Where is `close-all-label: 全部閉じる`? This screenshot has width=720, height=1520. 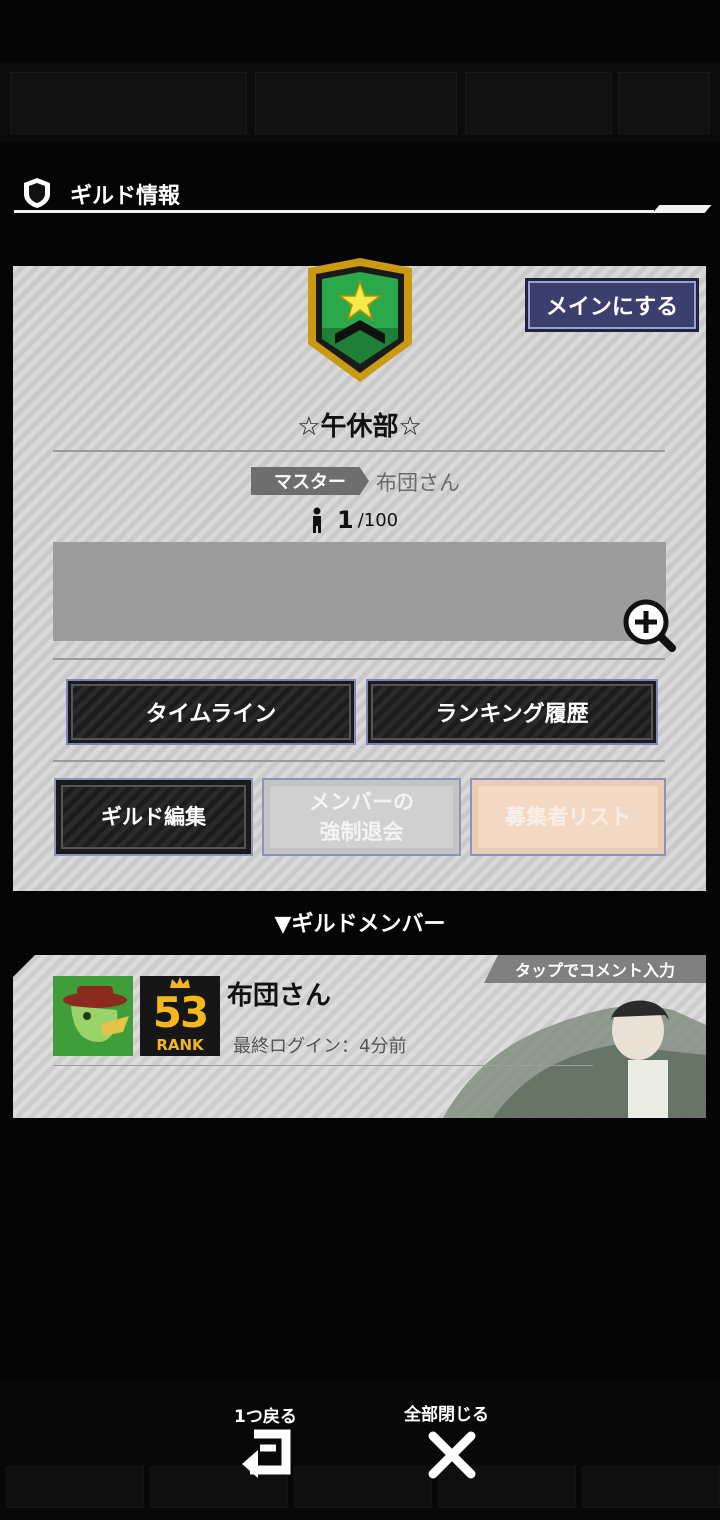
close-all-label: 全部閉じる is located at coordinates (446, 1415).